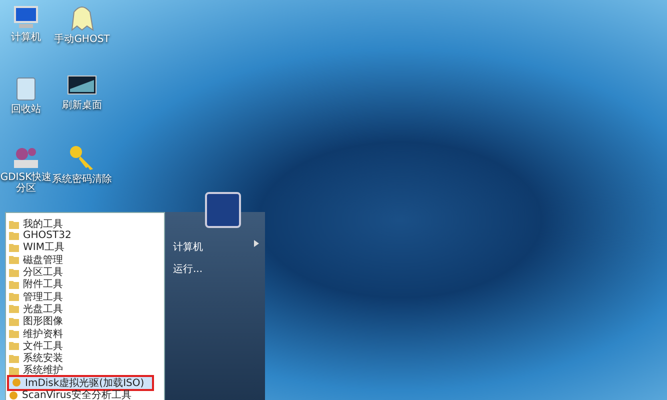 Image resolution: width=667 pixels, height=400 pixels. What do you see at coordinates (26, 109) in the screenshot?
I see `icon-label: 回收站` at bounding box center [26, 109].